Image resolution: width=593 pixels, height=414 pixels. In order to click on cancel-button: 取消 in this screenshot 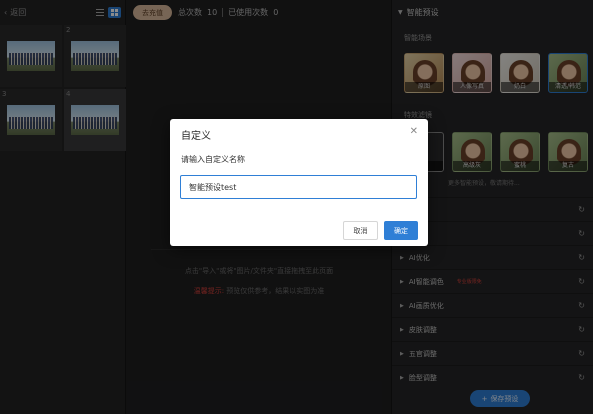, I will do `click(360, 230)`.